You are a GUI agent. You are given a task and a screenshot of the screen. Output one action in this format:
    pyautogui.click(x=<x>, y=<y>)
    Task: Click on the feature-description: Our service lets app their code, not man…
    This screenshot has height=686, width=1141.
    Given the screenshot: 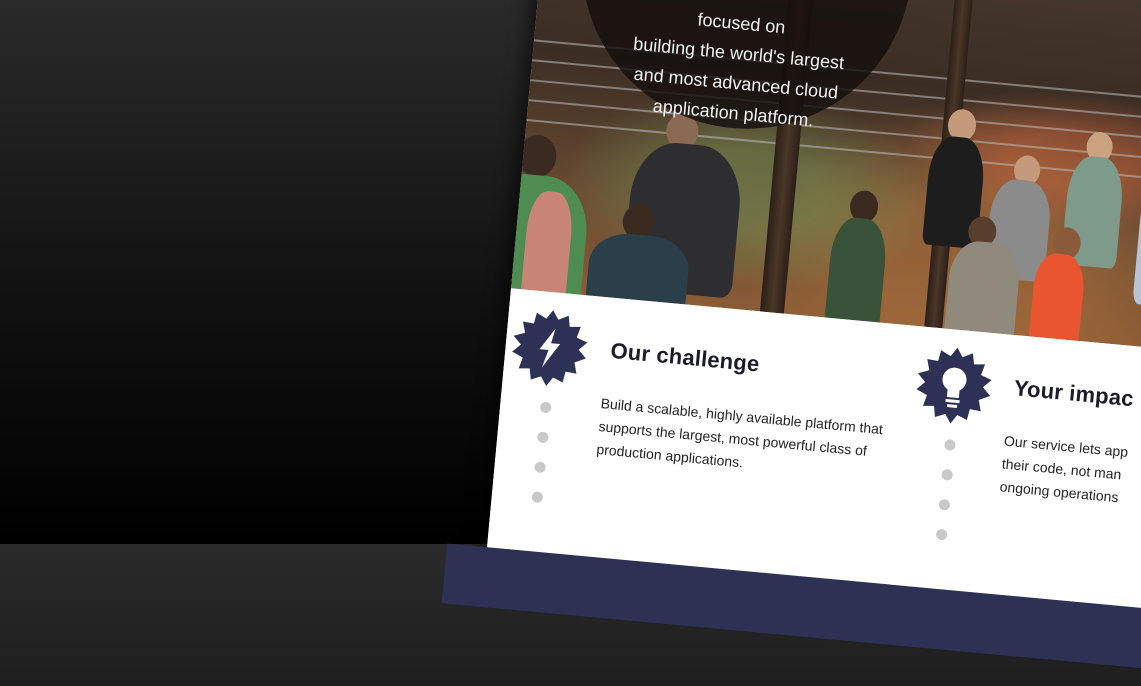 What is the action you would take?
    pyautogui.click(x=1070, y=478)
    